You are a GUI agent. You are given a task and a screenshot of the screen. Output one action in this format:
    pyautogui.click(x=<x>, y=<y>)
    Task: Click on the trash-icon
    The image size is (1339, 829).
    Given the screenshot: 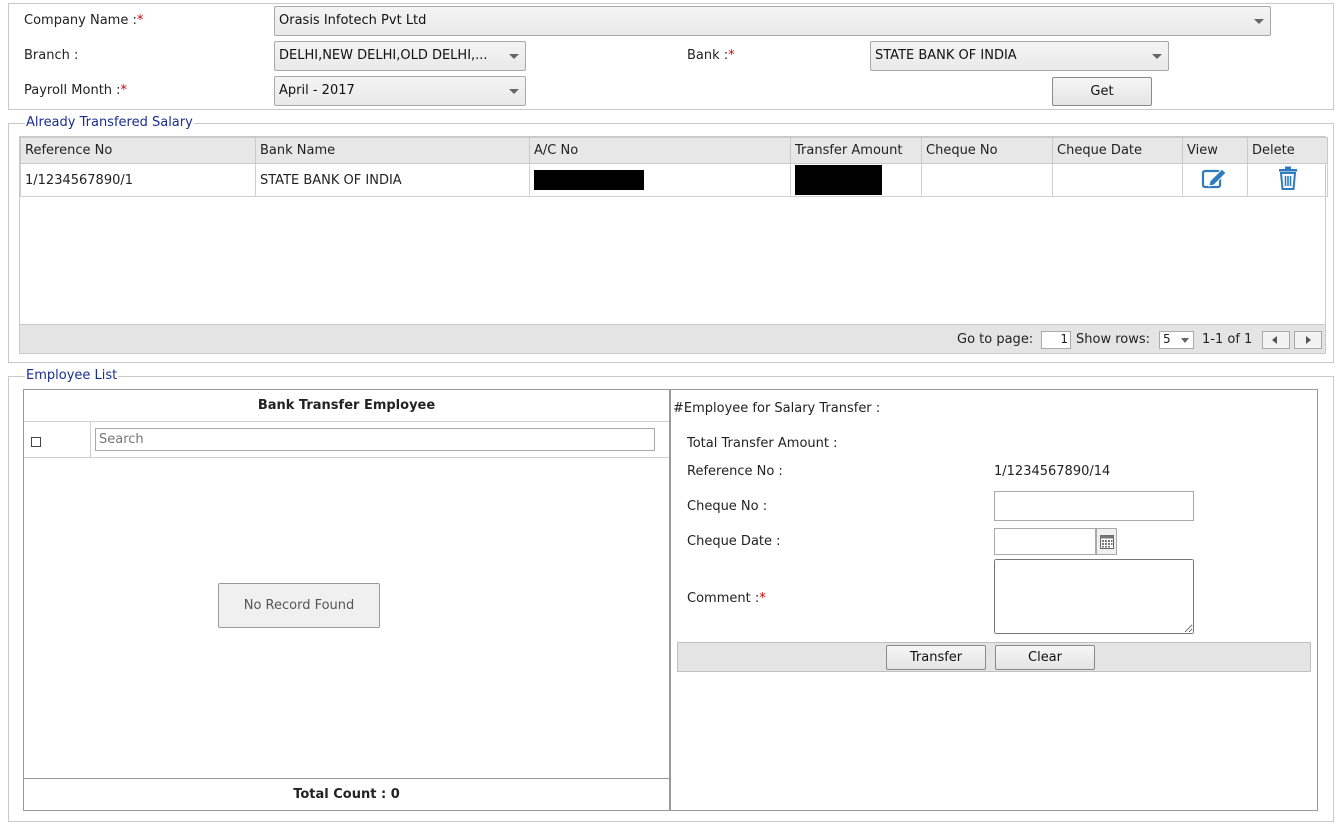 What is the action you would take?
    pyautogui.click(x=1288, y=180)
    